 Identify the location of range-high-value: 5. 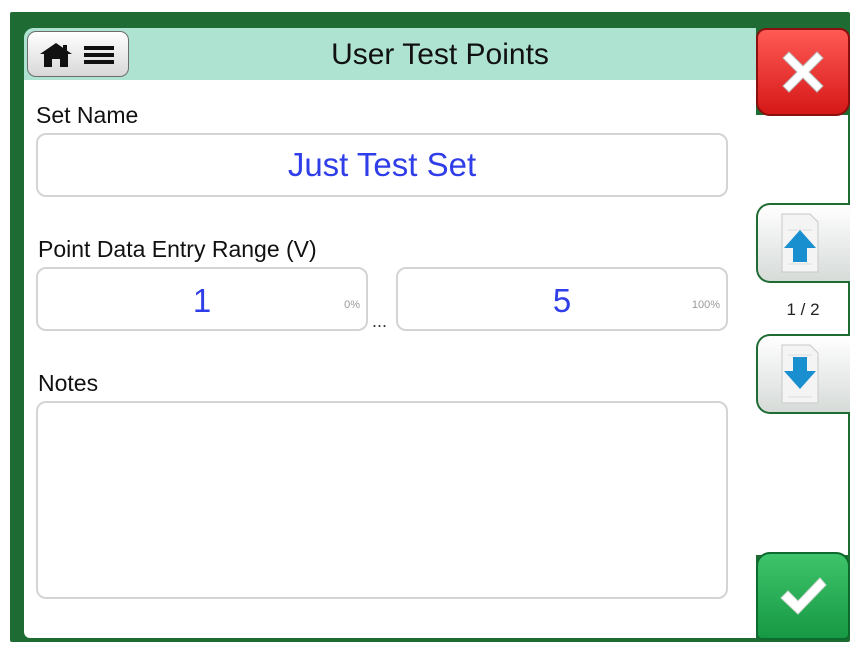
(562, 300).